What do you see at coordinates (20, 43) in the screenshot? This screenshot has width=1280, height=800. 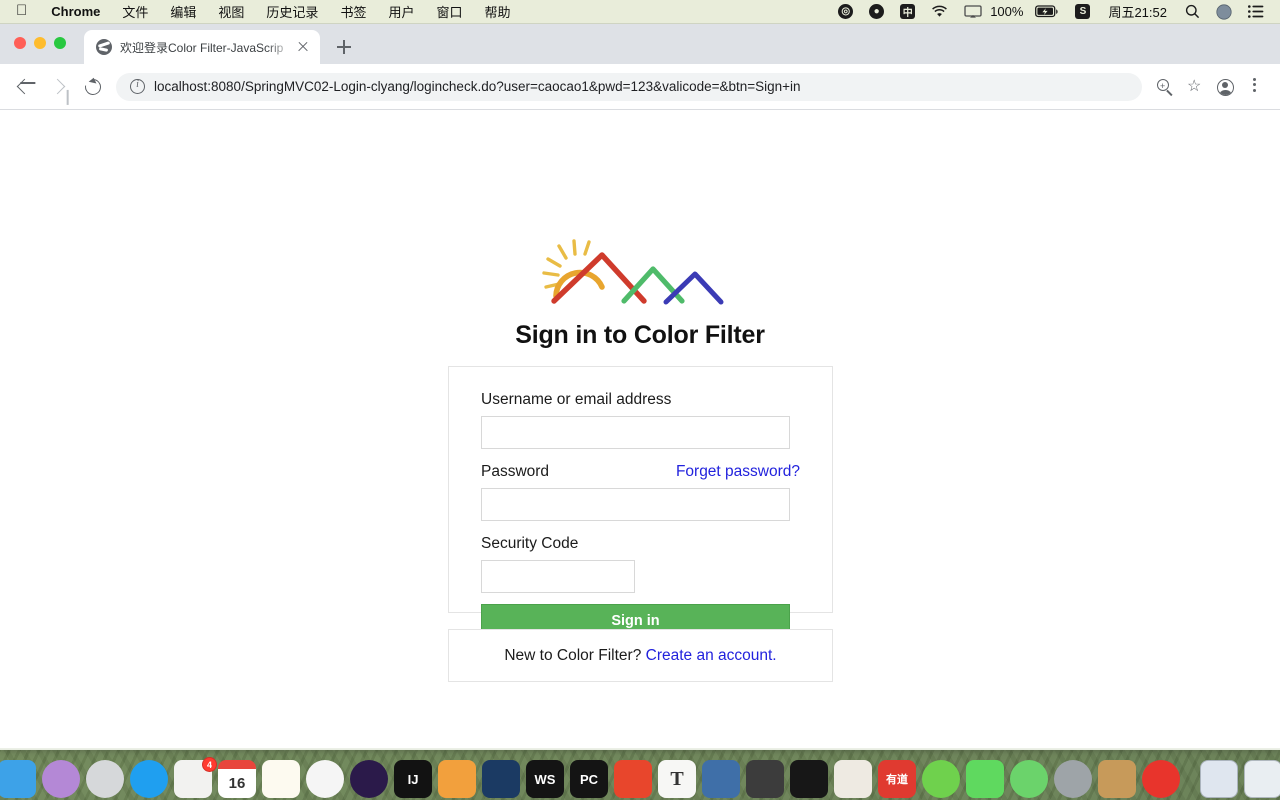 I see `close-window-button` at bounding box center [20, 43].